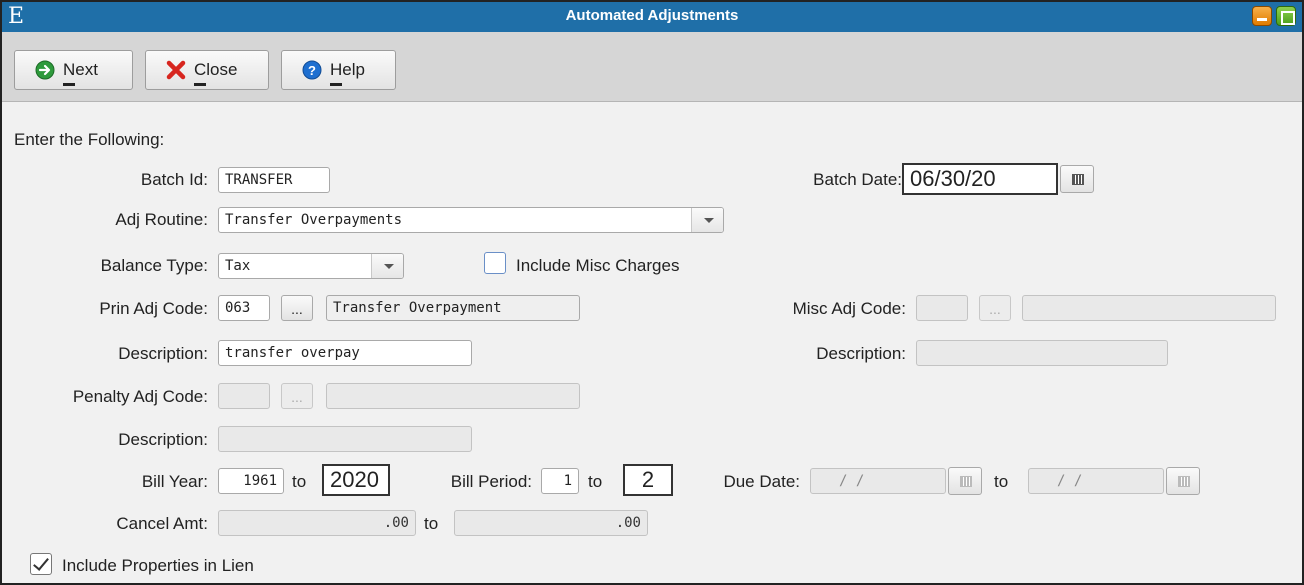 The height and width of the screenshot is (585, 1304). I want to click on balance-type-label: Balance Type:, so click(154, 265).